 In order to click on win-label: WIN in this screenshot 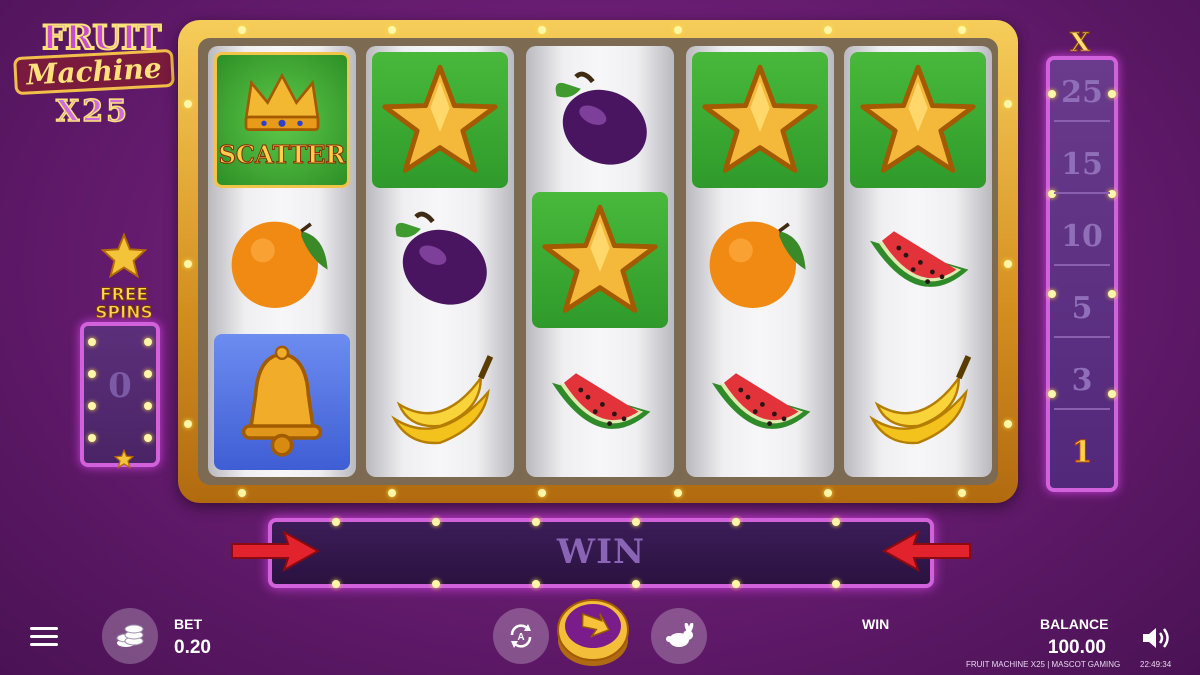, I will do `click(876, 624)`.